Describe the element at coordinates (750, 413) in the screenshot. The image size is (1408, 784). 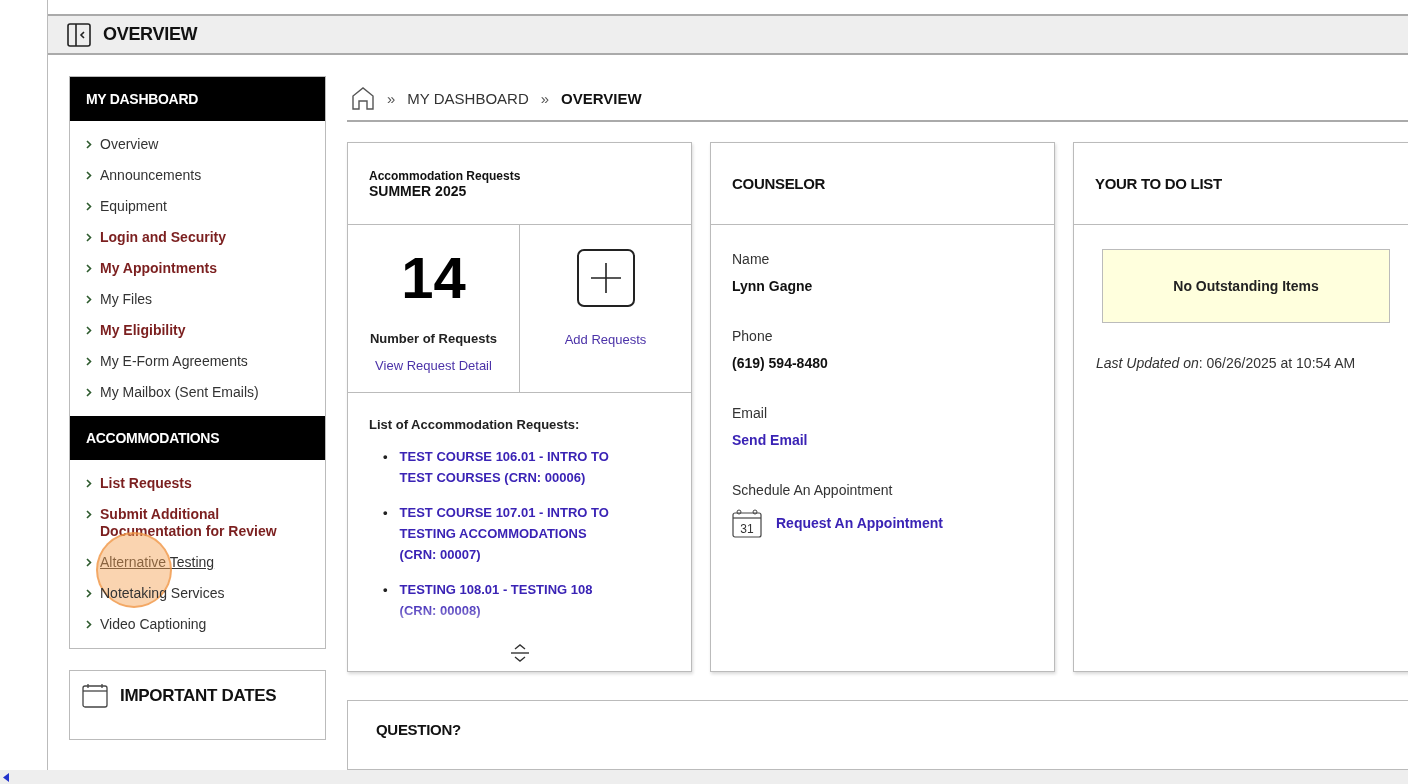
I see `field-label: Email` at that location.